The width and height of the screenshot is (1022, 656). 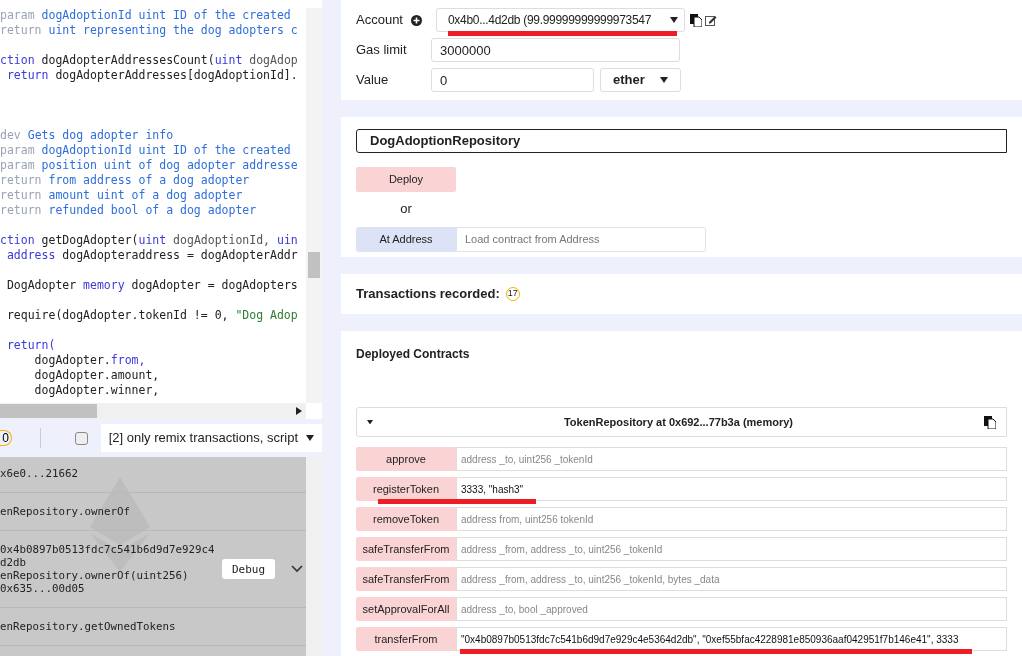 What do you see at coordinates (731, 459) in the screenshot?
I see `function-args-field: address _to, uint256 _tokenId` at bounding box center [731, 459].